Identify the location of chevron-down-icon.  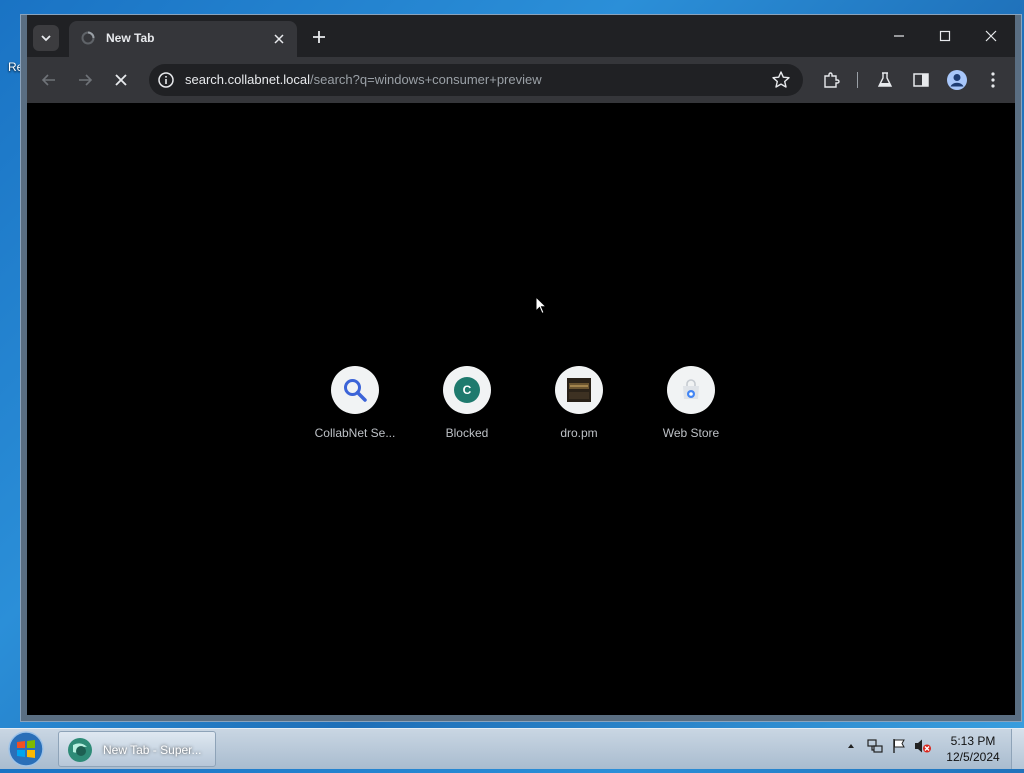
(46, 38).